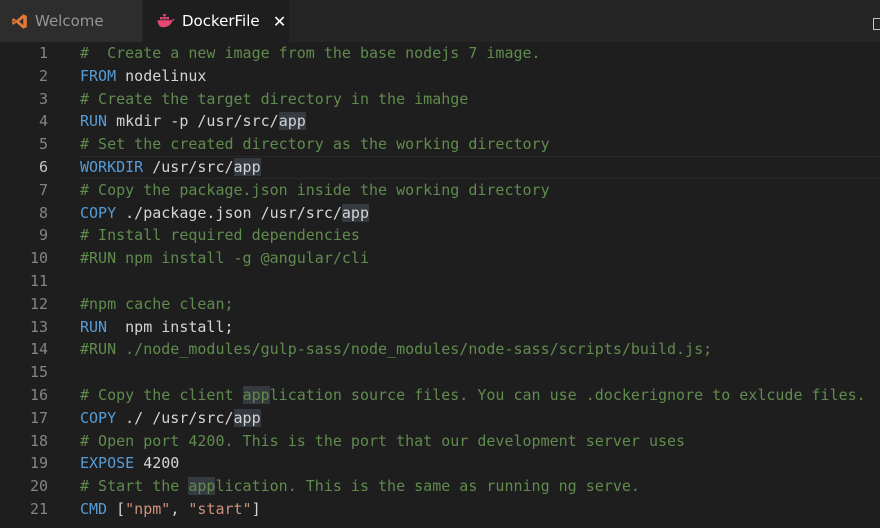 The width and height of the screenshot is (880, 528). What do you see at coordinates (107, 463) in the screenshot?
I see `code-token: EXPOSE` at bounding box center [107, 463].